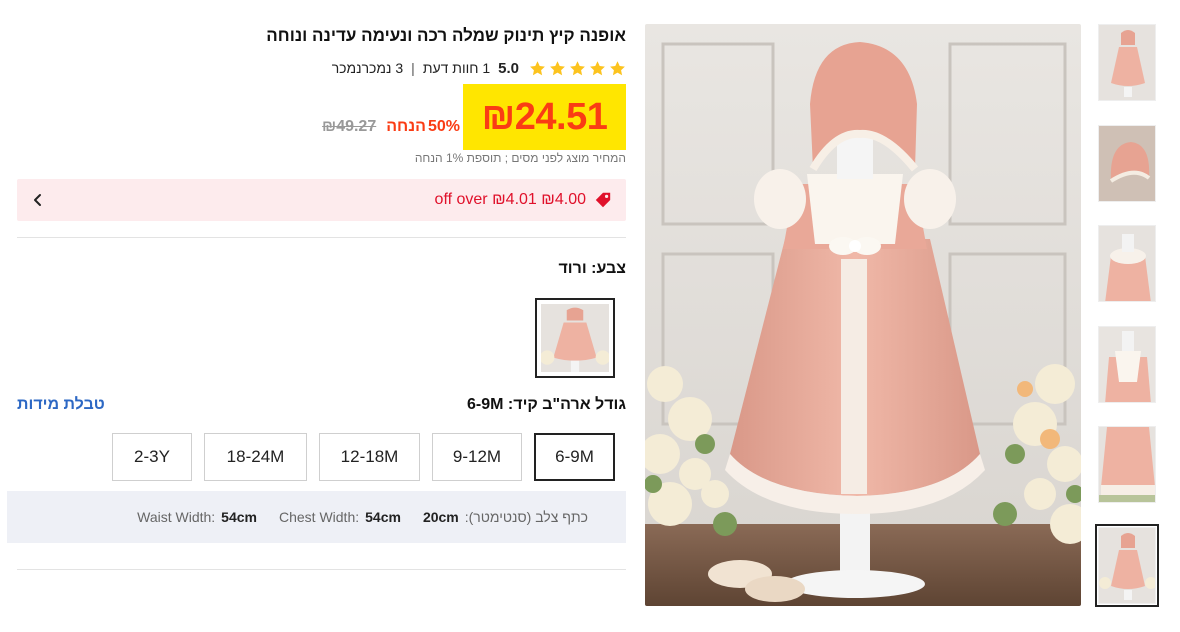 This screenshot has height=632, width=1180. I want to click on rating-score: 5.0, so click(508, 68).